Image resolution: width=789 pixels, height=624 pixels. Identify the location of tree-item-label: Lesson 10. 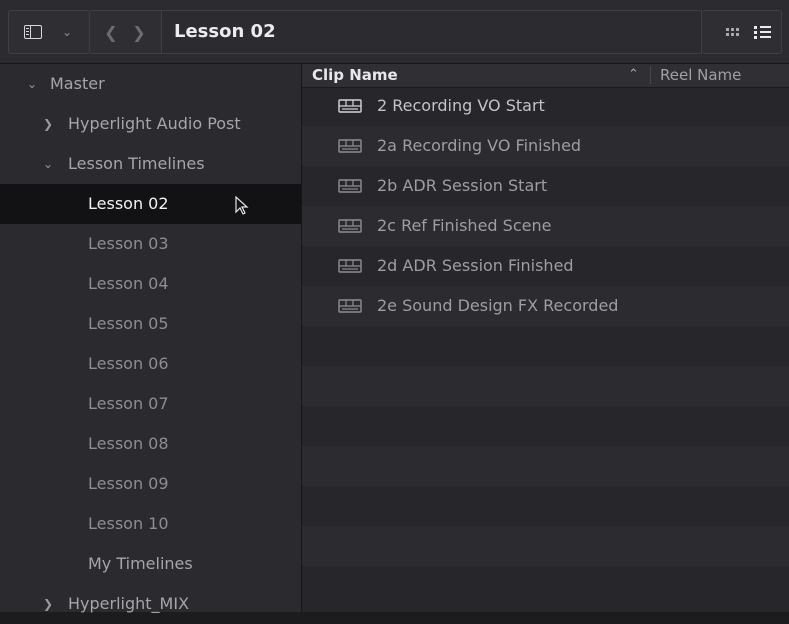
(128, 523).